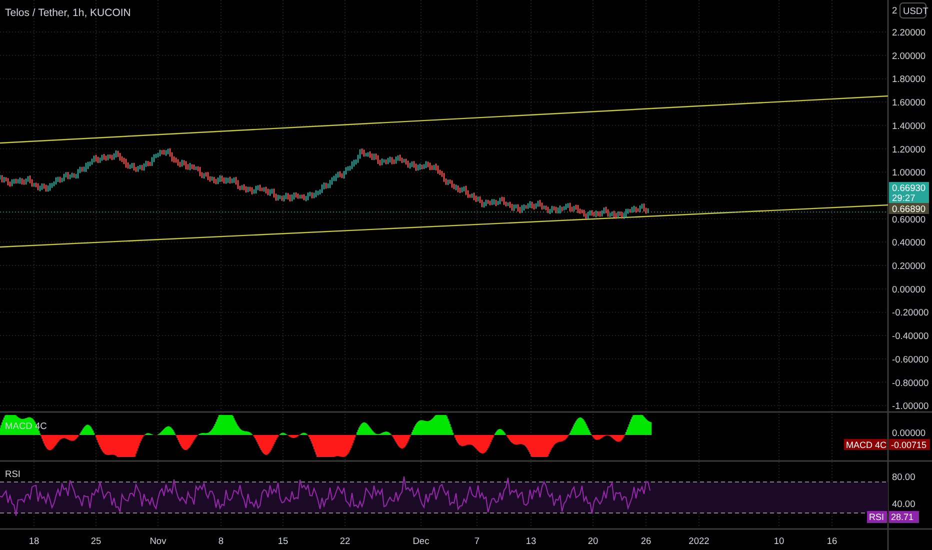 This screenshot has height=550, width=932. What do you see at coordinates (832, 541) in the screenshot?
I see `time-axis-label: 16` at bounding box center [832, 541].